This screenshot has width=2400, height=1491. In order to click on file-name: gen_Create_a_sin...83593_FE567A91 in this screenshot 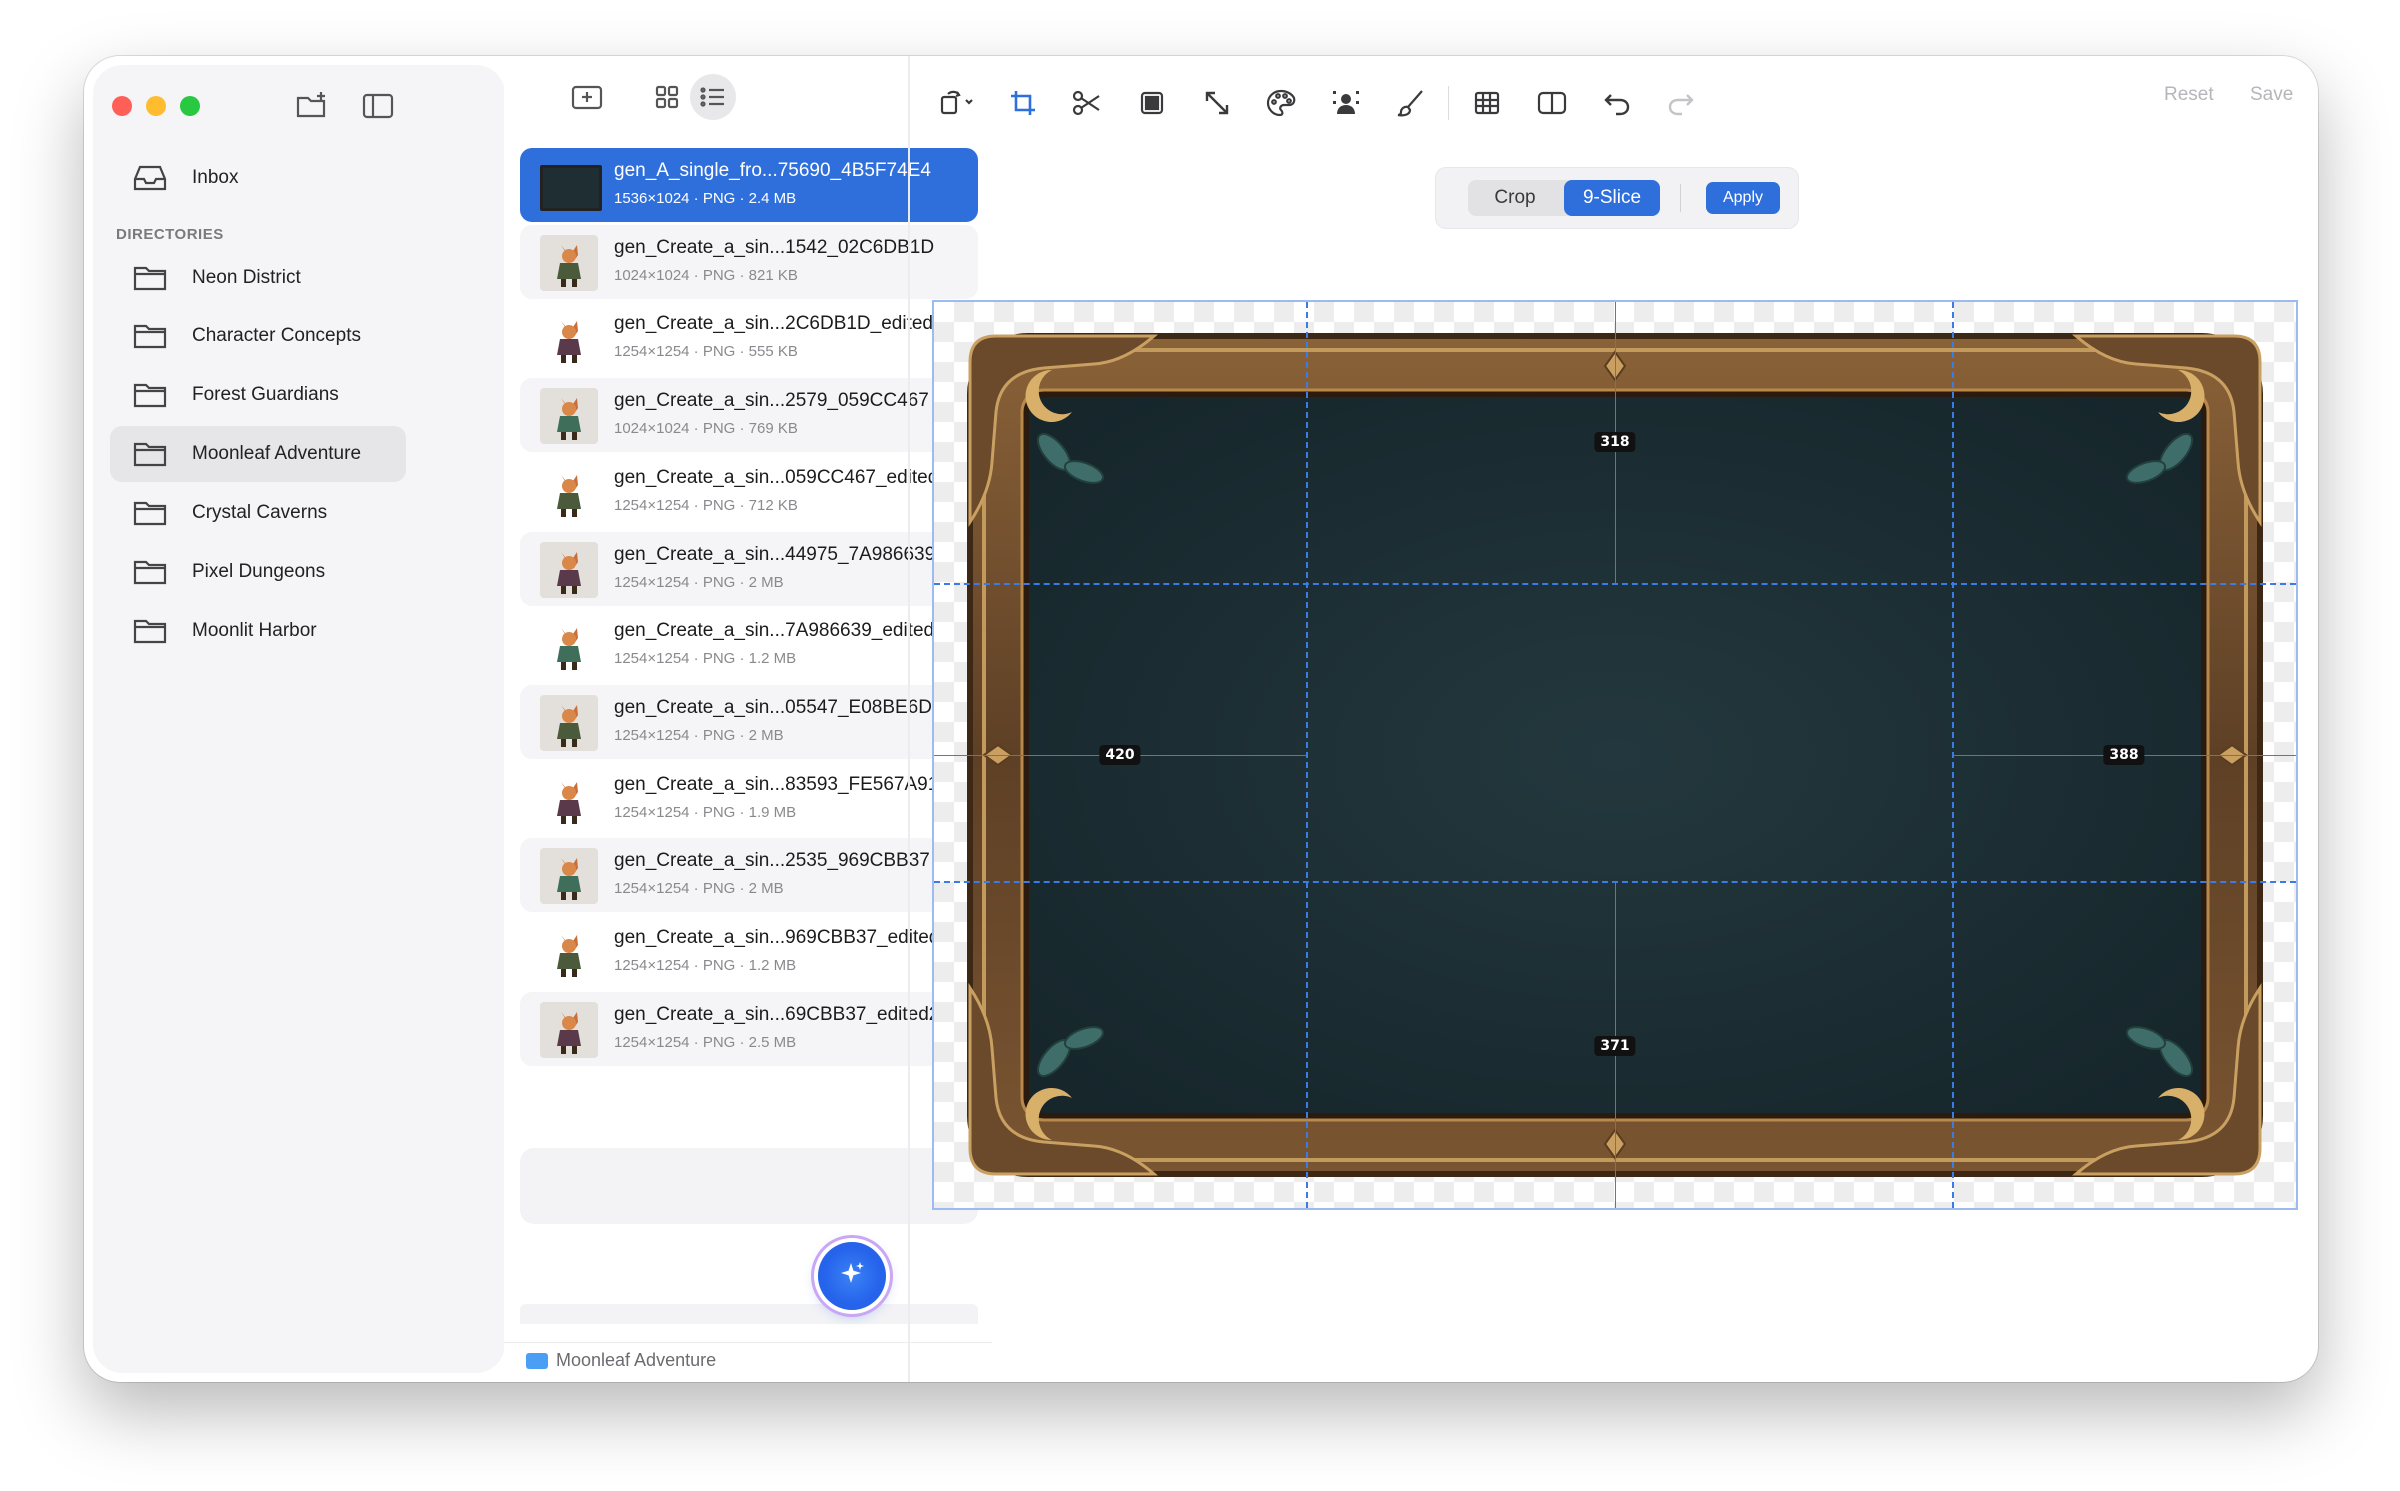, I will do `click(776, 784)`.